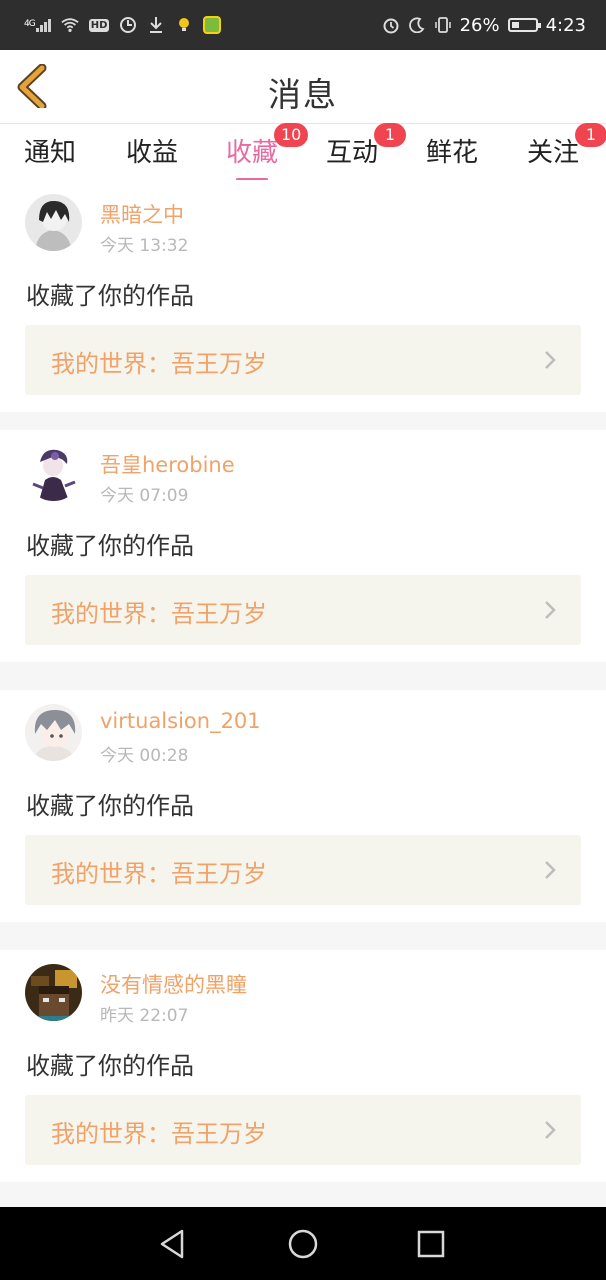  I want to click on username: 黑暗之中, so click(142, 214).